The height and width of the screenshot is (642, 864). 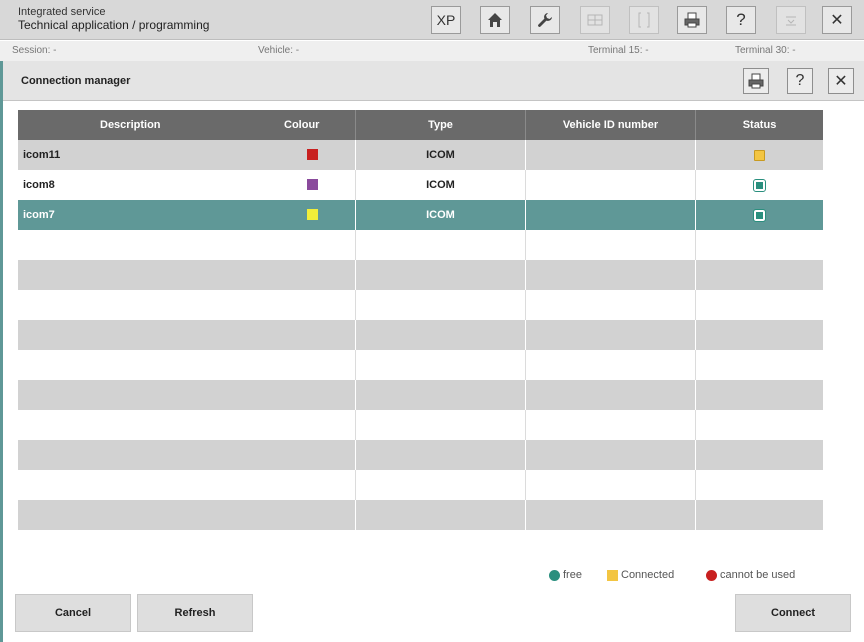 I want to click on table-row-icom8: icom8 ICOM, so click(x=420, y=185).